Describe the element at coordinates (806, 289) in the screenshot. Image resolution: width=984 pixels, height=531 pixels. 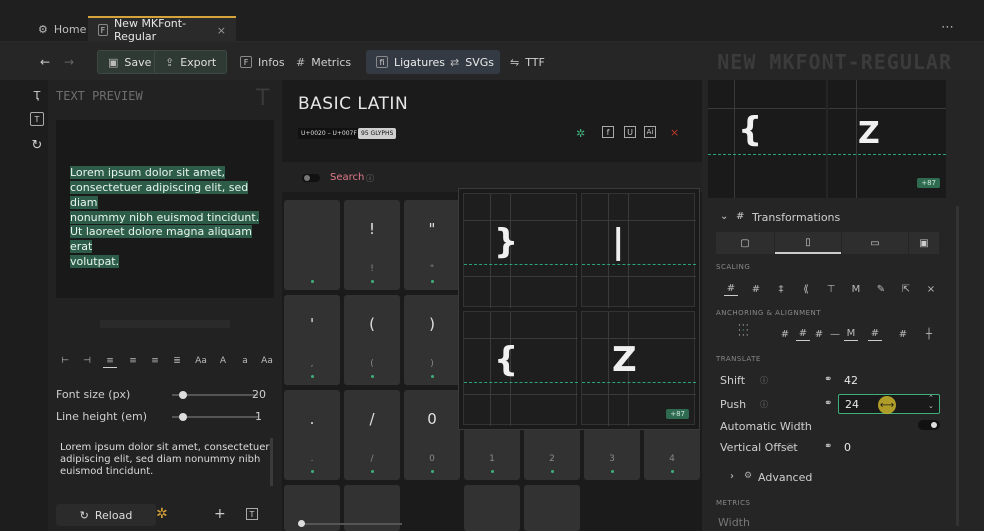
I see `scale-cap-icon: ⟪` at that location.